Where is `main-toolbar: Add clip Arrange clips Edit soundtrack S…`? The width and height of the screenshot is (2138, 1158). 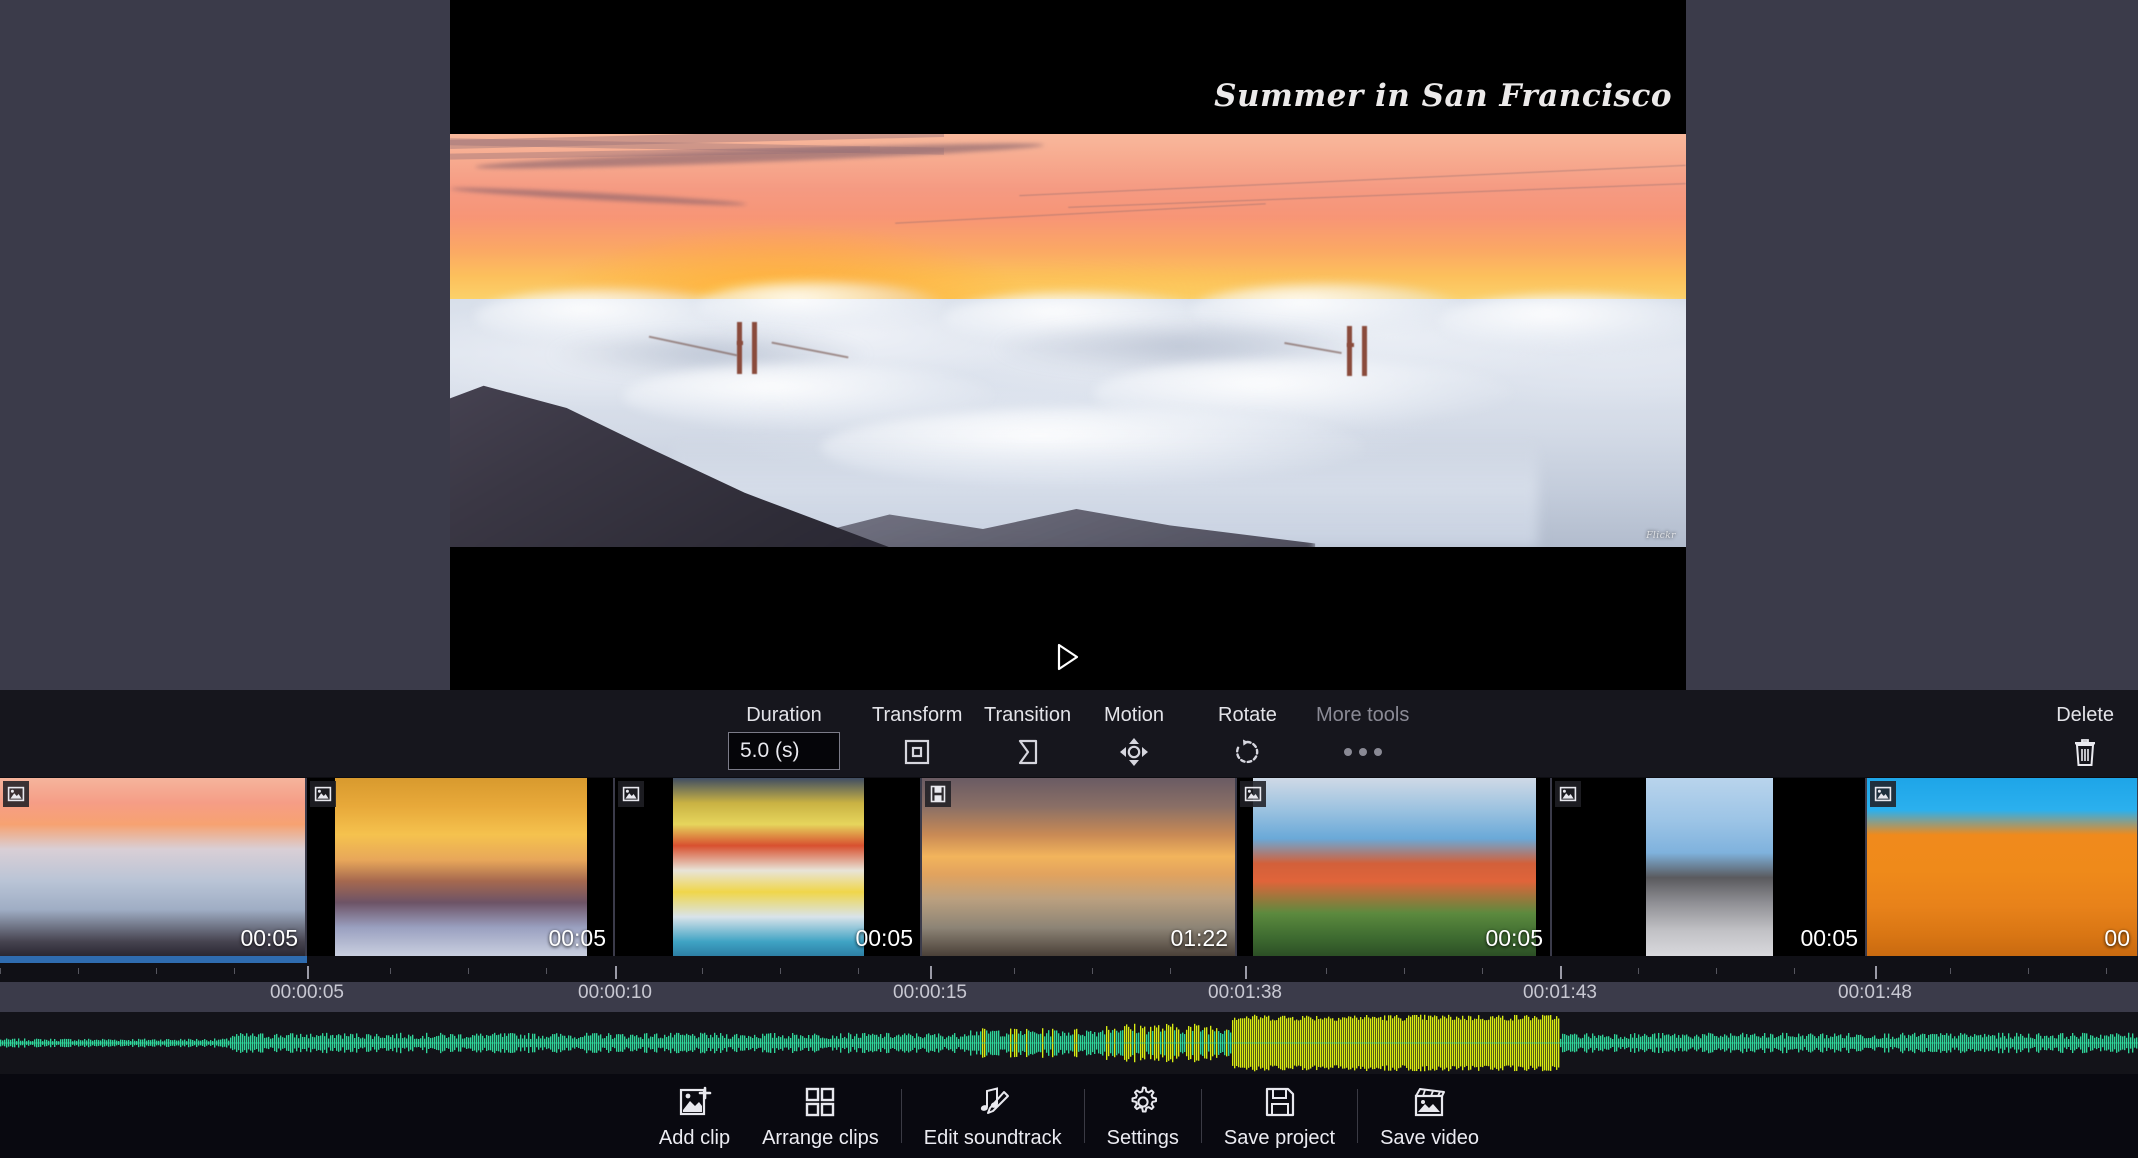
main-toolbar: Add clip Arrange clips Edit soundtrack S… is located at coordinates (1069, 1116).